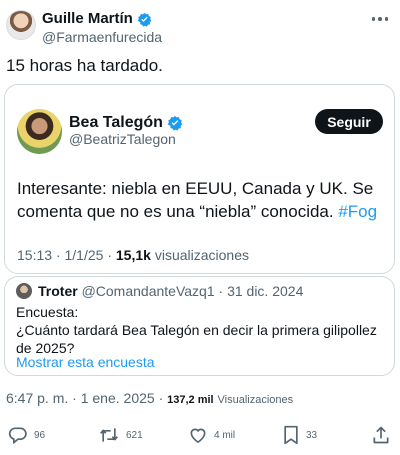  I want to click on quoted-views-count: 15,1k, so click(133, 255).